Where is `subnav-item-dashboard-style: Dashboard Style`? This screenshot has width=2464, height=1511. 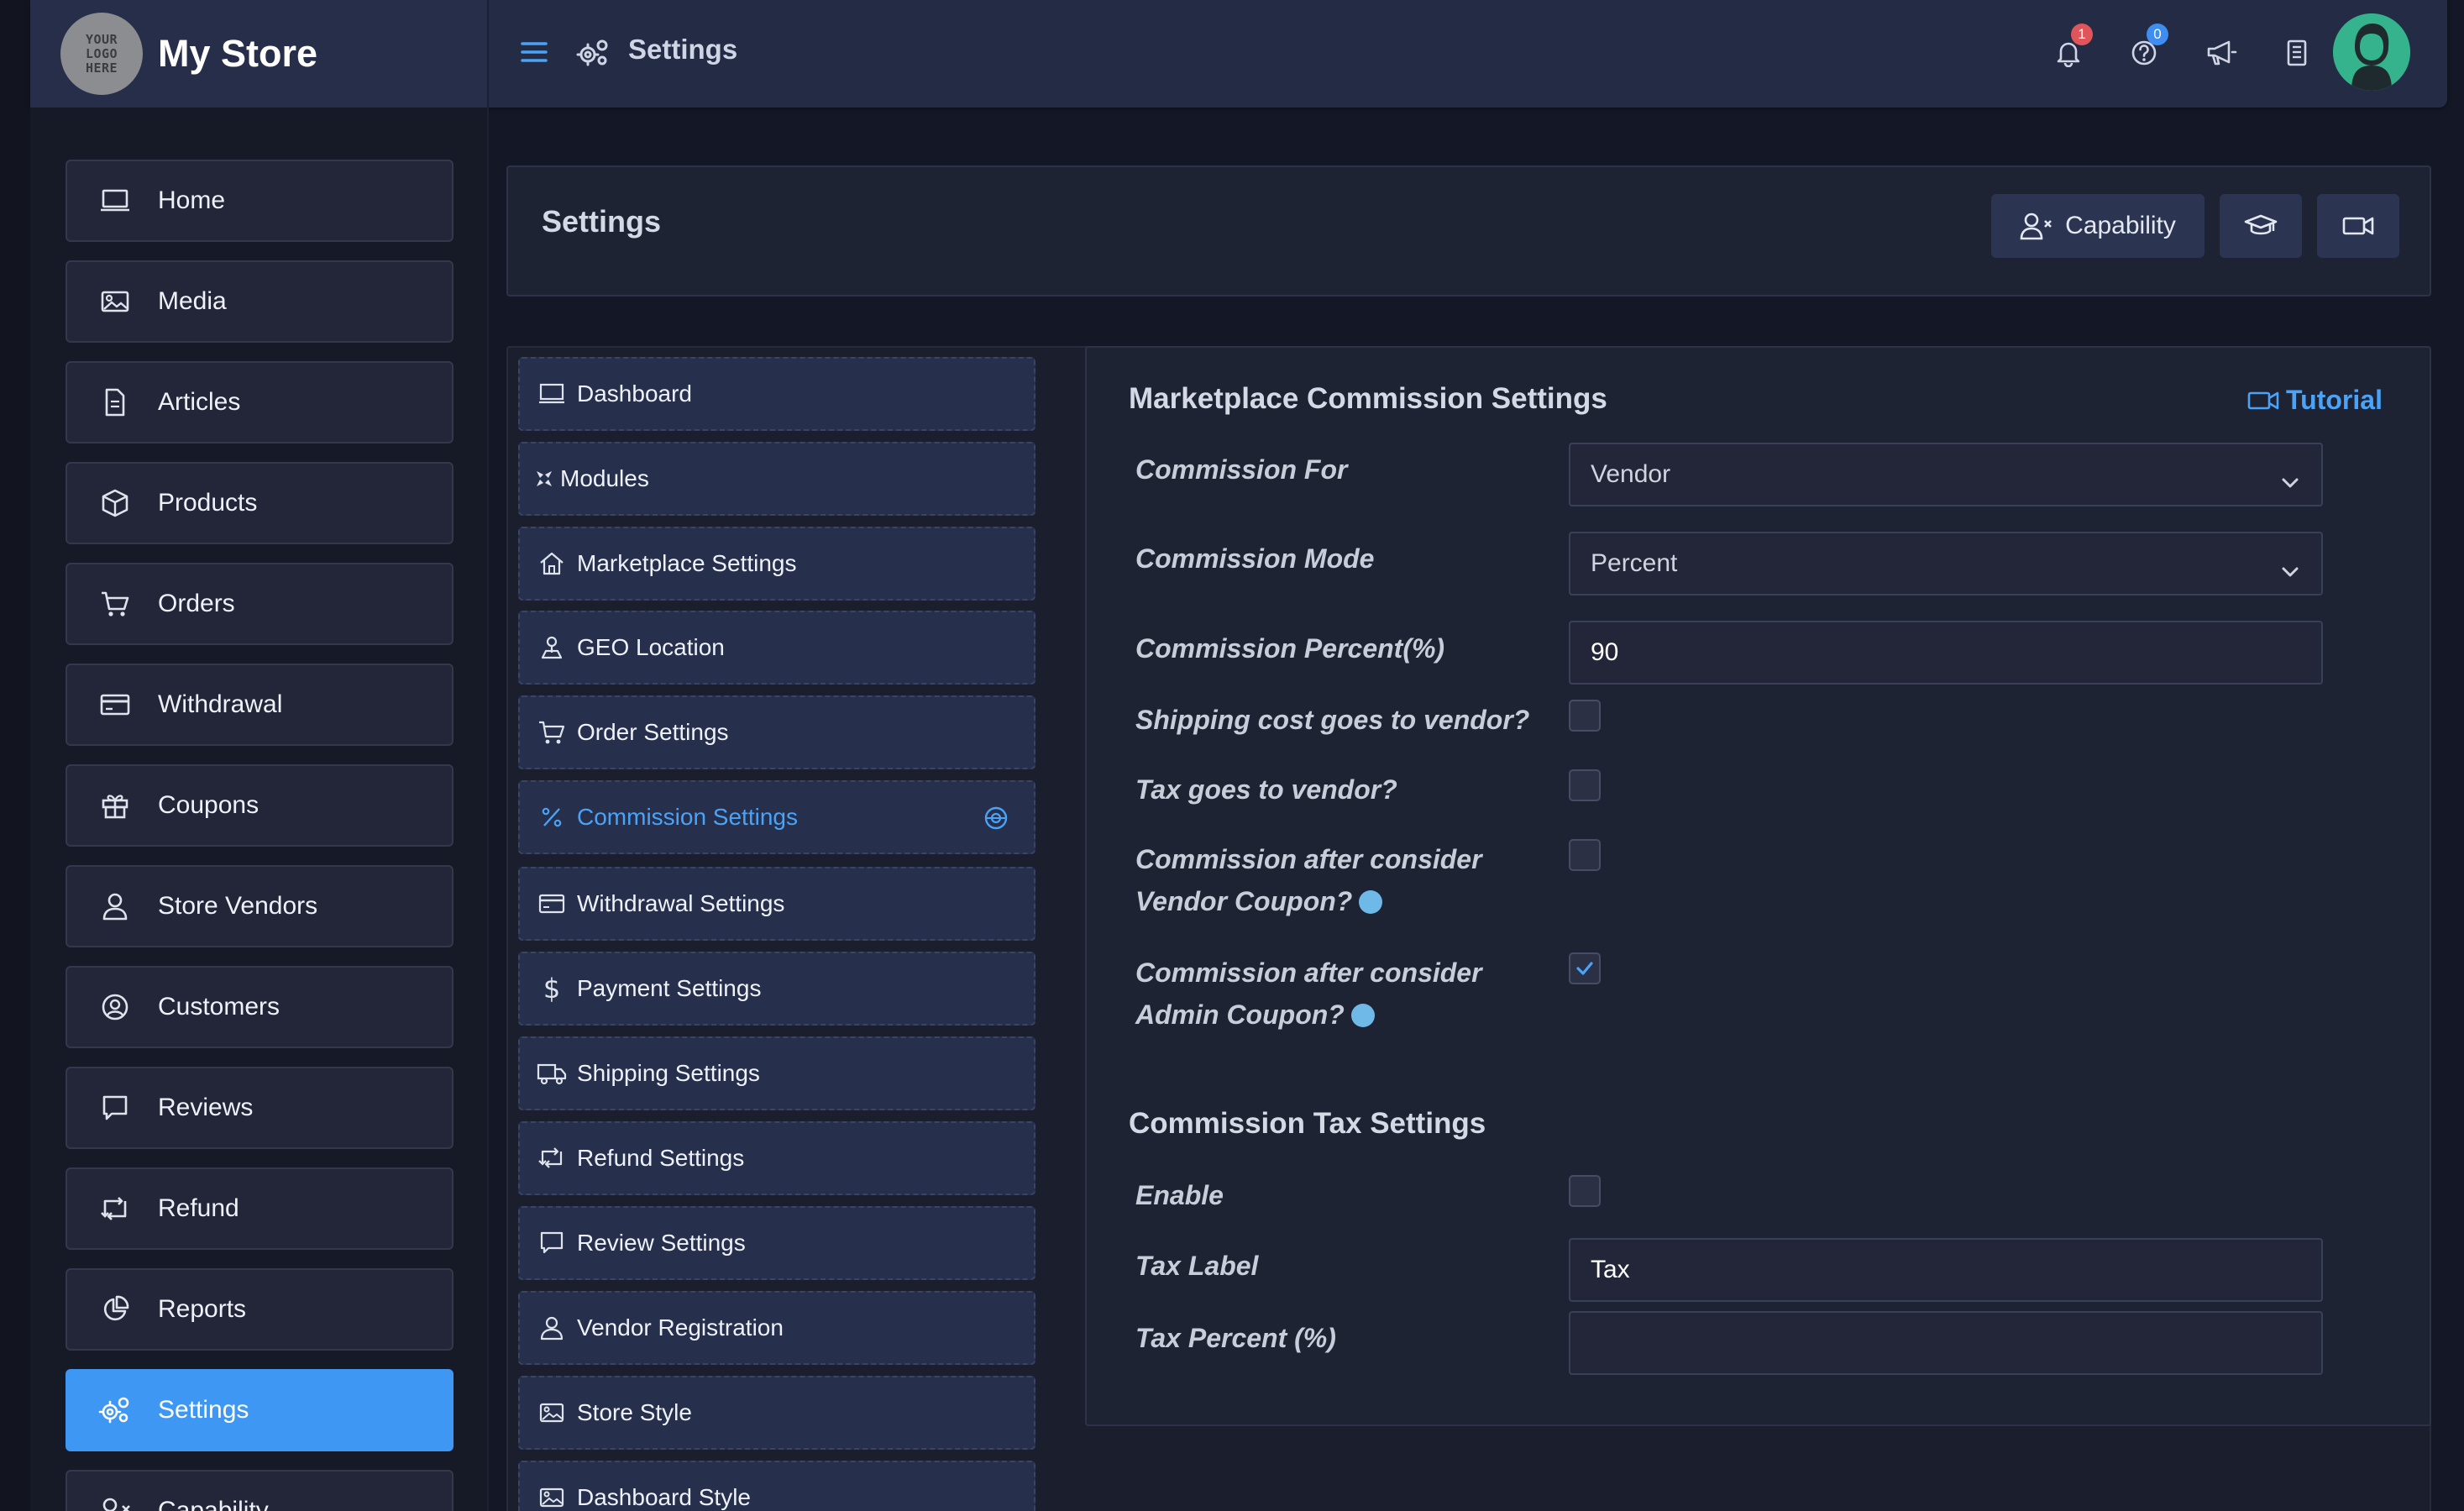 subnav-item-dashboard-style: Dashboard Style is located at coordinates (776, 1486).